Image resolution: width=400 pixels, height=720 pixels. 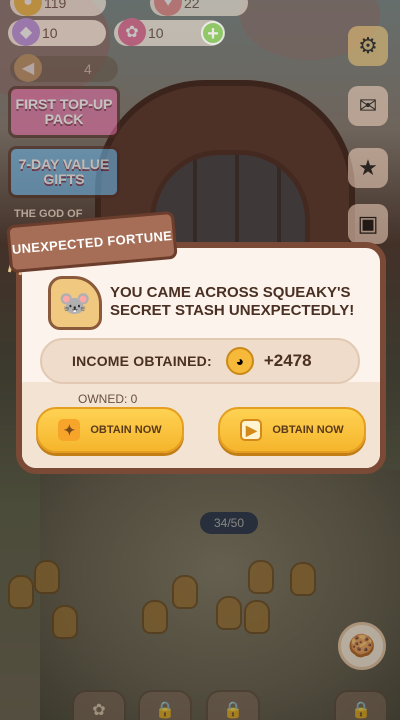 I want to click on medal-icon: ★, so click(x=368, y=168).